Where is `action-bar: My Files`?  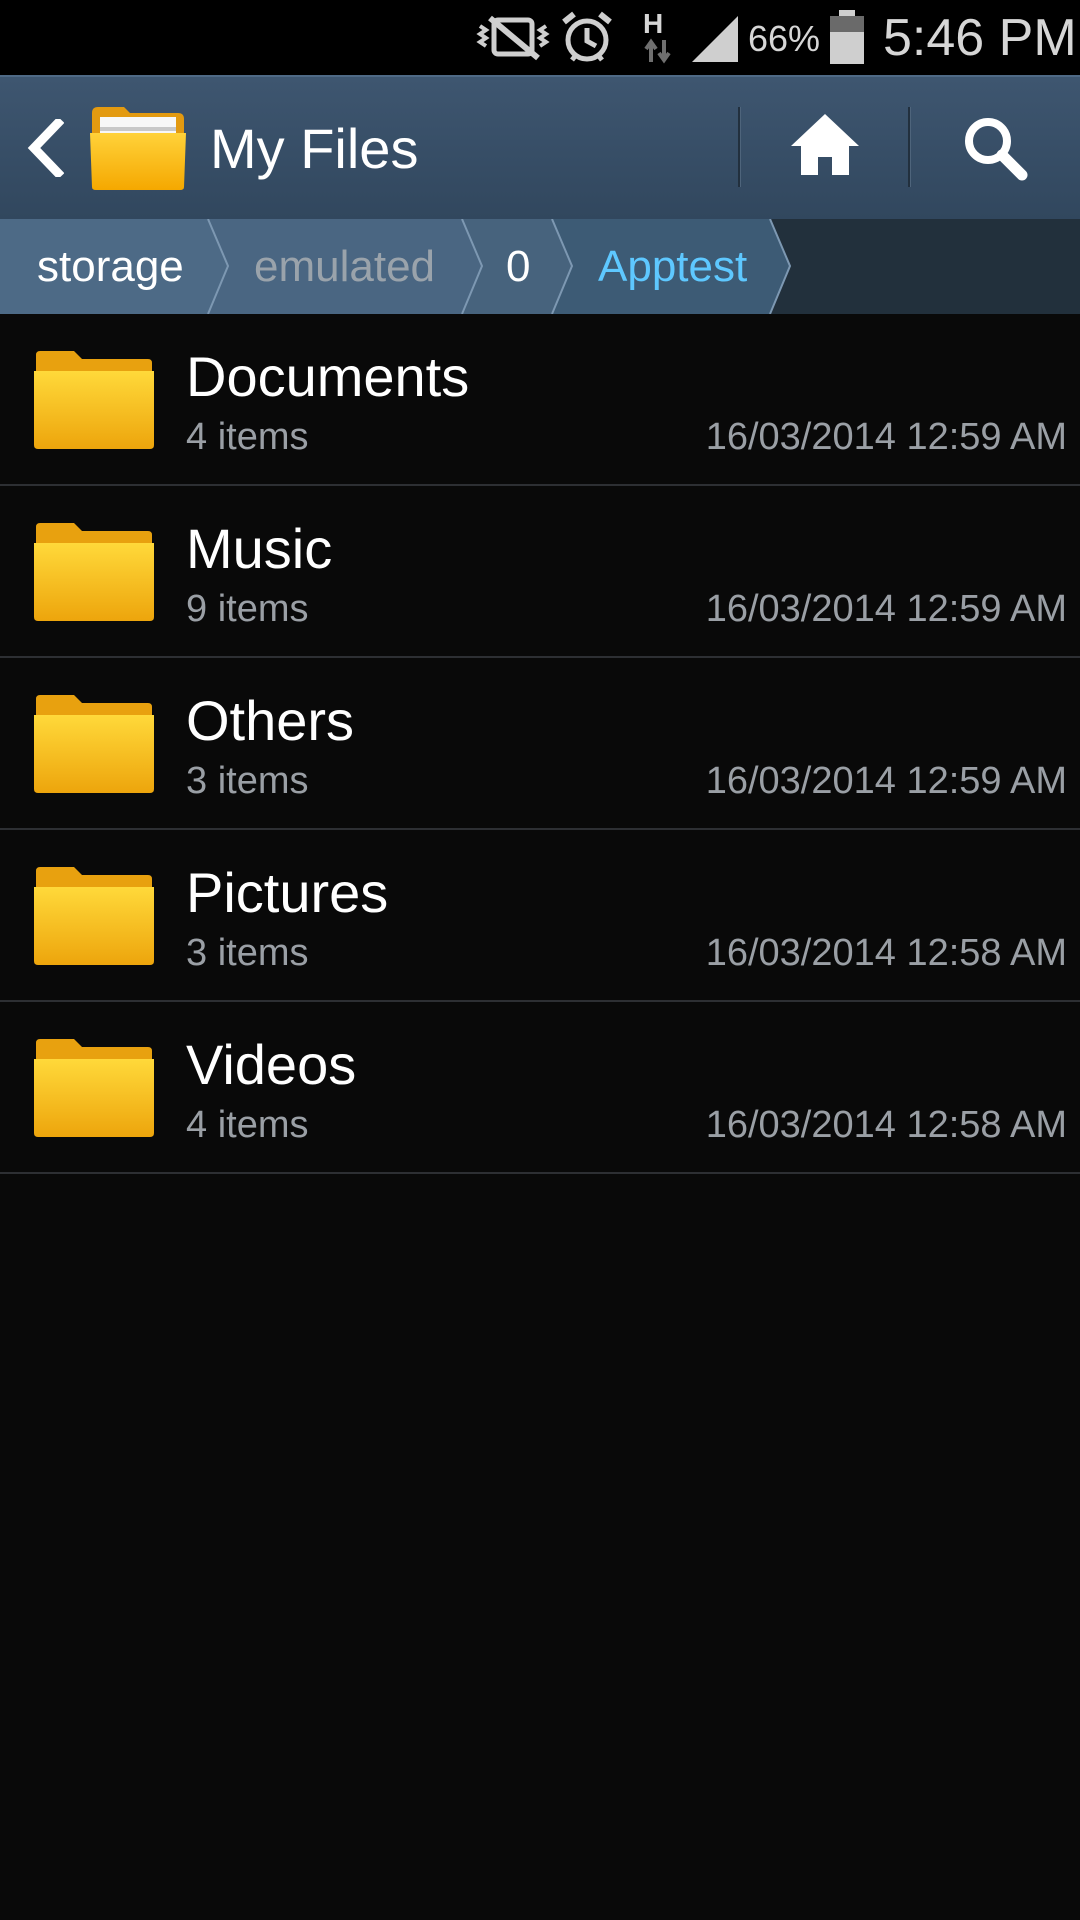 action-bar: My Files is located at coordinates (540, 147).